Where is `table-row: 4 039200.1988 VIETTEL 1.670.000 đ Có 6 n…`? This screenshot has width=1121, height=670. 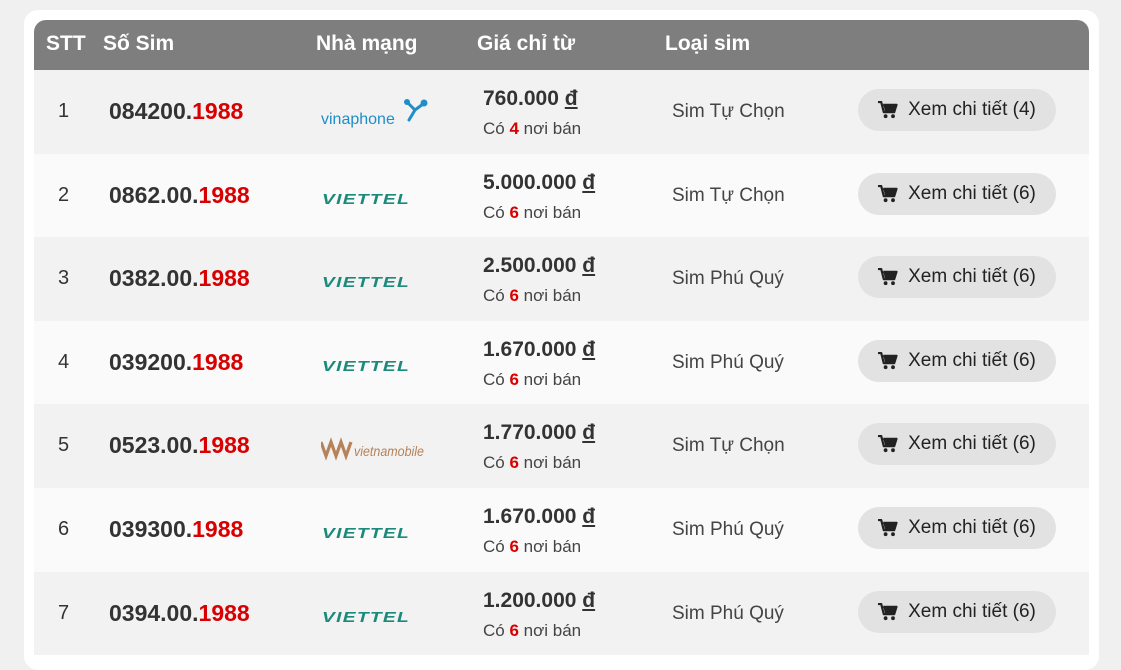
table-row: 4 039200.1988 VIETTEL 1.670.000 đ Có 6 n… is located at coordinates (561, 362).